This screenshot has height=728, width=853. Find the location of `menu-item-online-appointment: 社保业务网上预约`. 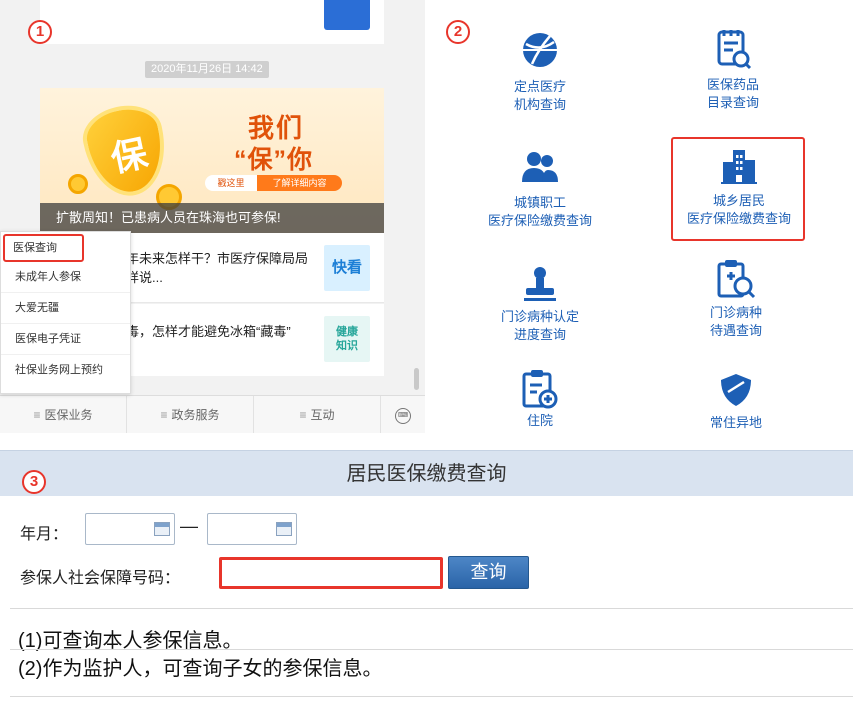

menu-item-online-appointment: 社保业务网上预约 is located at coordinates (65, 370).